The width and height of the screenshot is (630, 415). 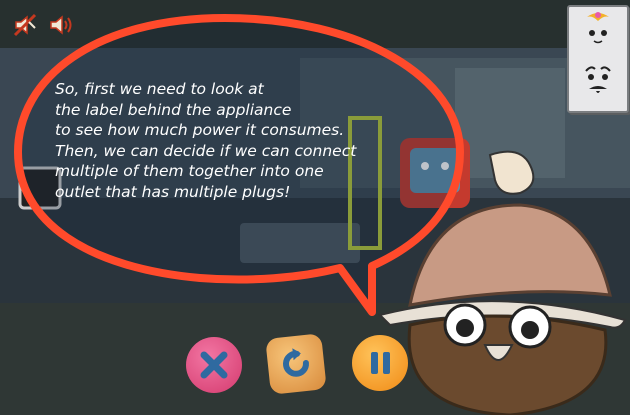 I want to click on close-button, so click(x=214, y=365).